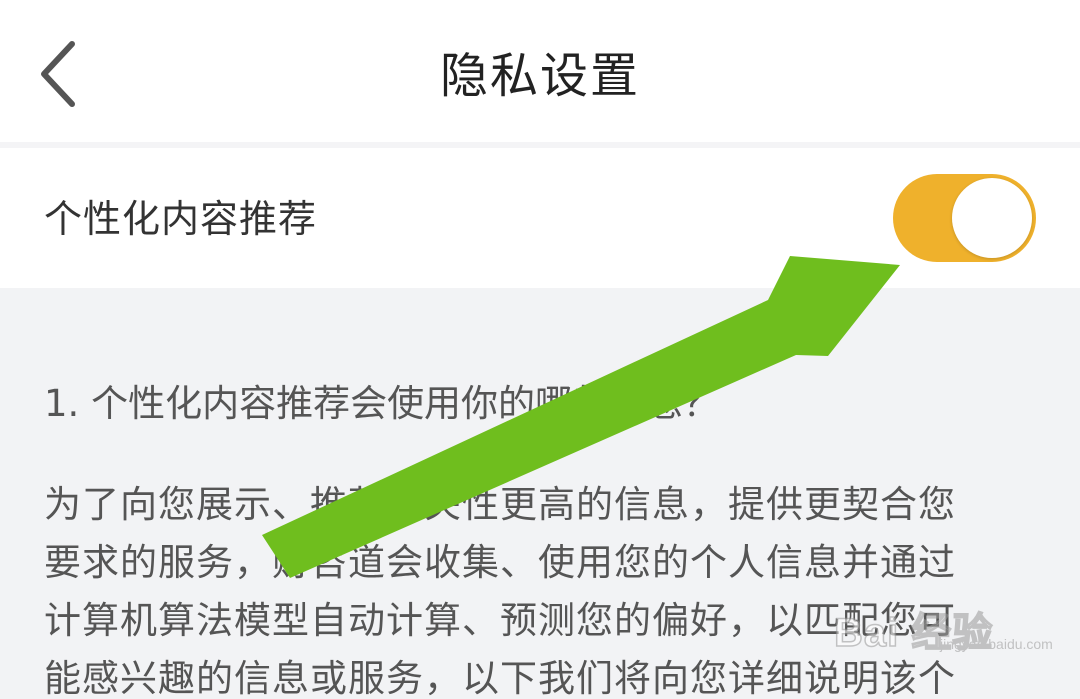  Describe the element at coordinates (500, 504) in the screenshot. I see `faq-answer-line: 为了向您展示、推荐相关性更高的信息，提供更契合您` at that location.